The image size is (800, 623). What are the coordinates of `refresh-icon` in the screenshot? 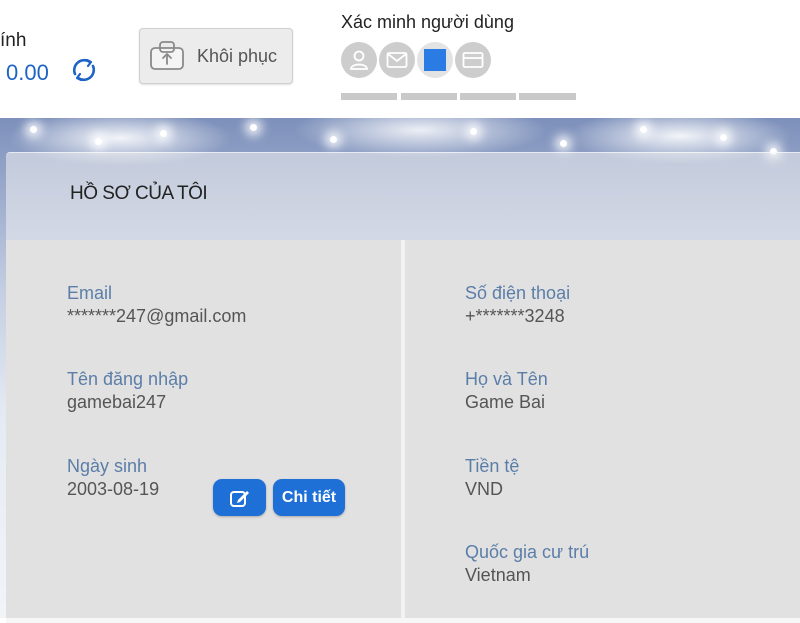 It's located at (84, 70).